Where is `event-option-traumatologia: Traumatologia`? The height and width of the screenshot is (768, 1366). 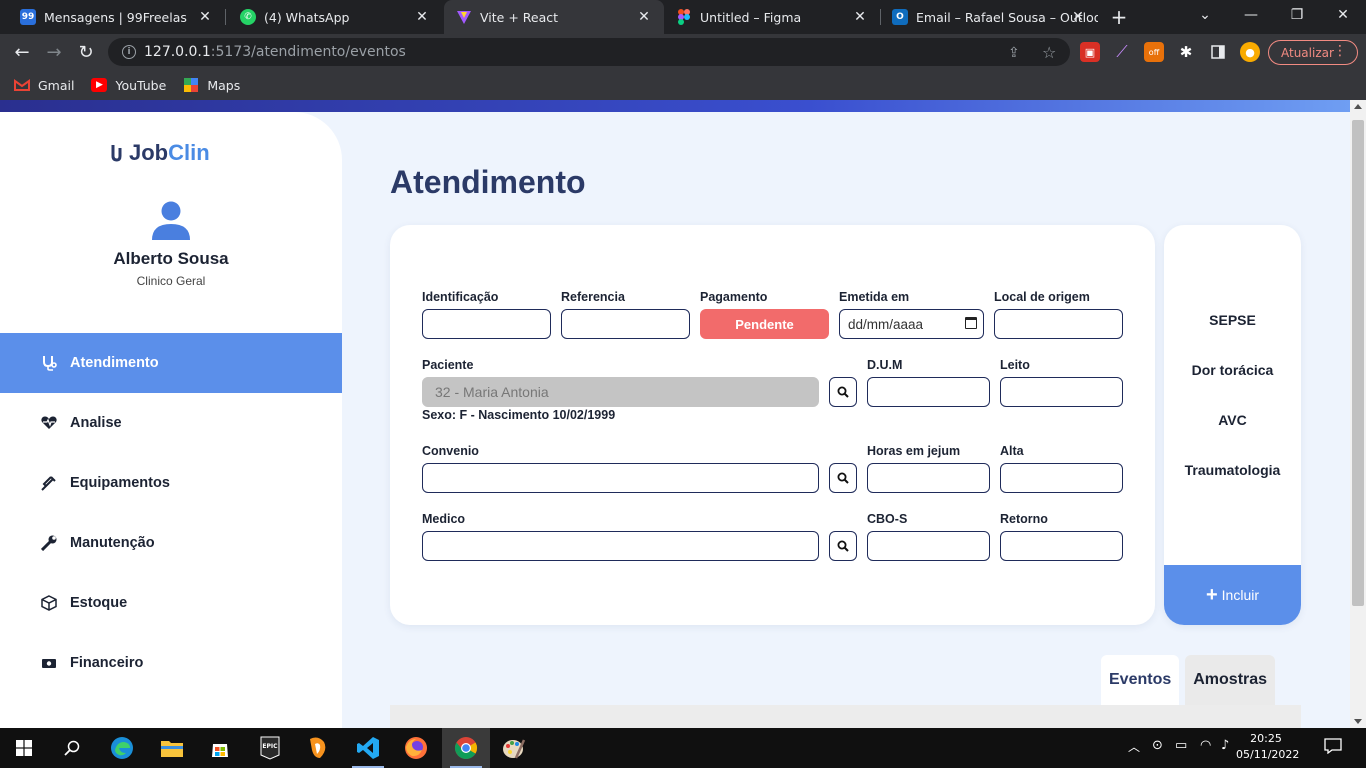
event-option-traumatologia: Traumatologia is located at coordinates (1232, 470).